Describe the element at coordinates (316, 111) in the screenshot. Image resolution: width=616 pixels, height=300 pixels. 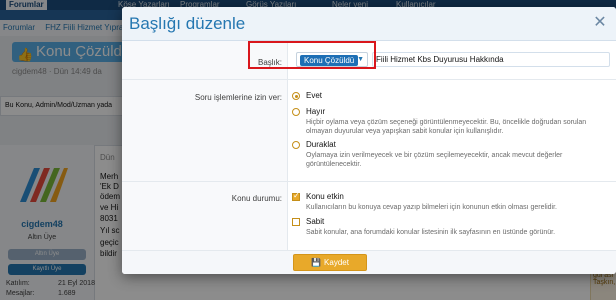
I see `radio-label: Hayır` at that location.